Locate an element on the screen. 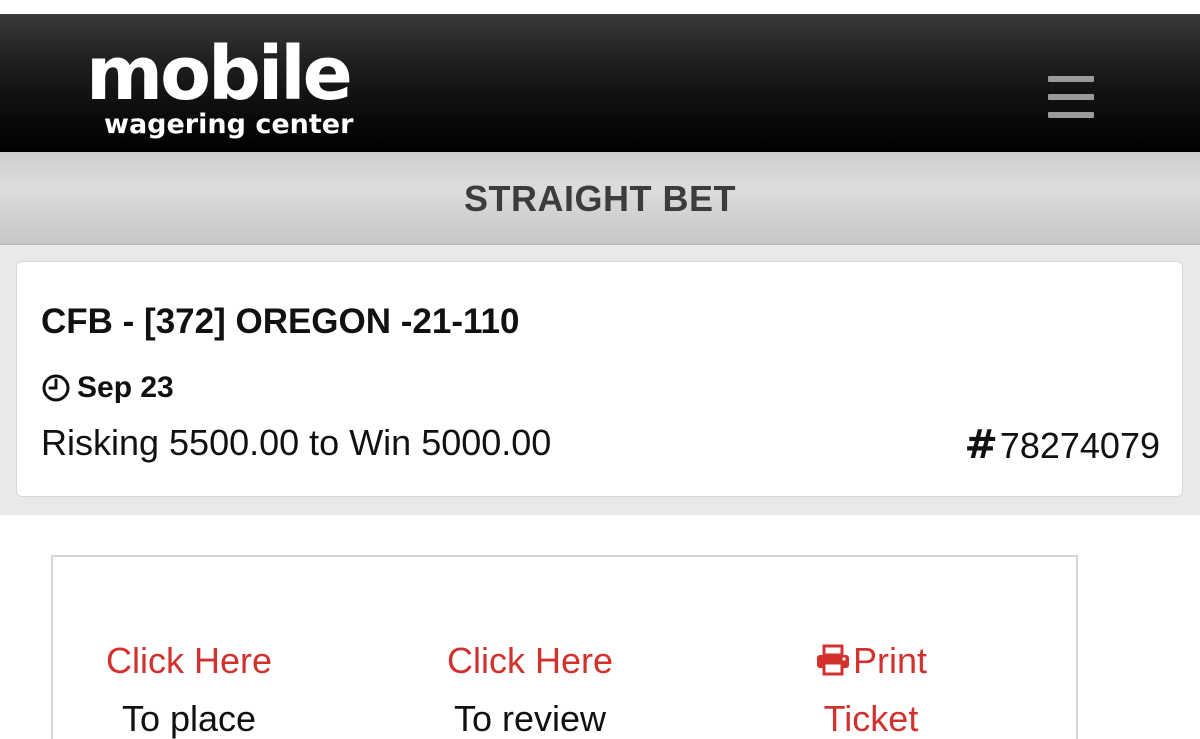  logo: mobile wagering center is located at coordinates (236, 89).